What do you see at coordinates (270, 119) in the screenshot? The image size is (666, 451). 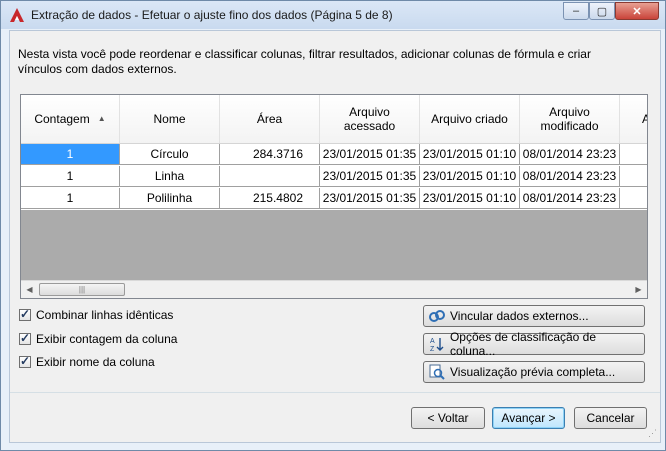 I see `column-header-area: Área` at bounding box center [270, 119].